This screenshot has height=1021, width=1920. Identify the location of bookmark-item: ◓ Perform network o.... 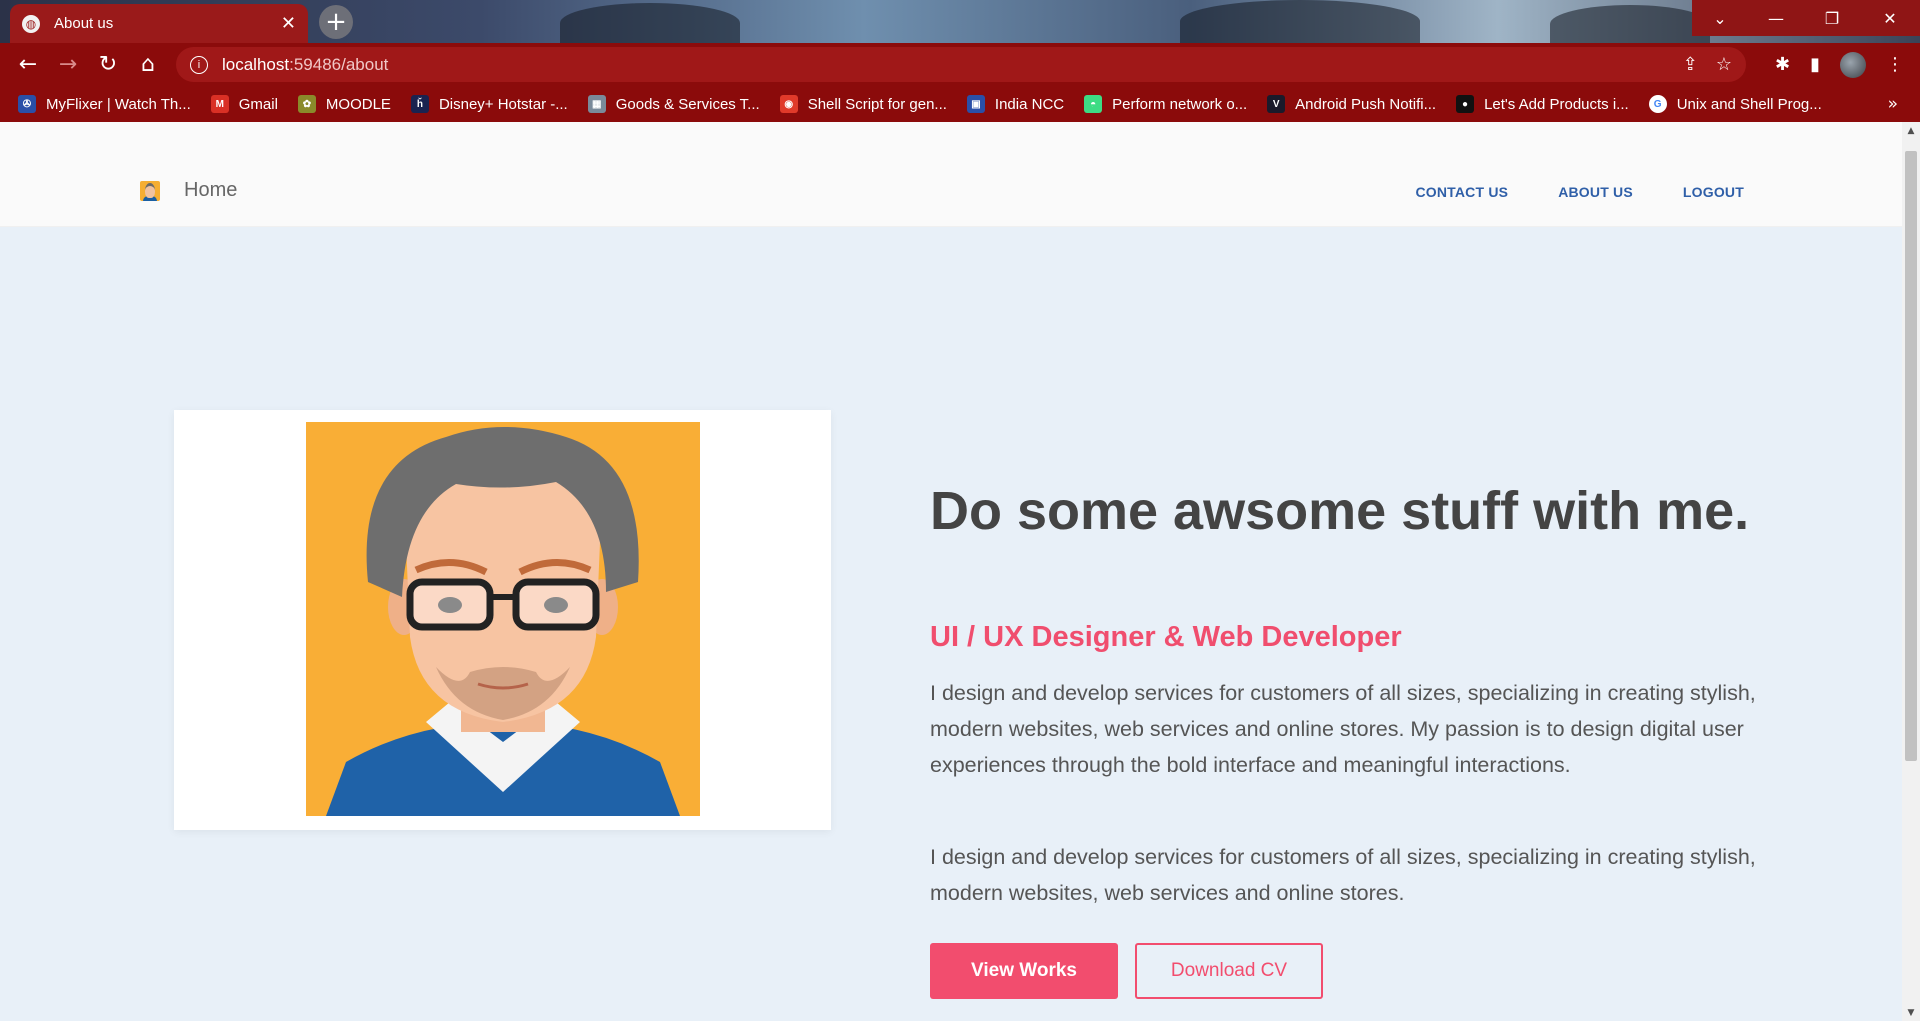
(1165, 104).